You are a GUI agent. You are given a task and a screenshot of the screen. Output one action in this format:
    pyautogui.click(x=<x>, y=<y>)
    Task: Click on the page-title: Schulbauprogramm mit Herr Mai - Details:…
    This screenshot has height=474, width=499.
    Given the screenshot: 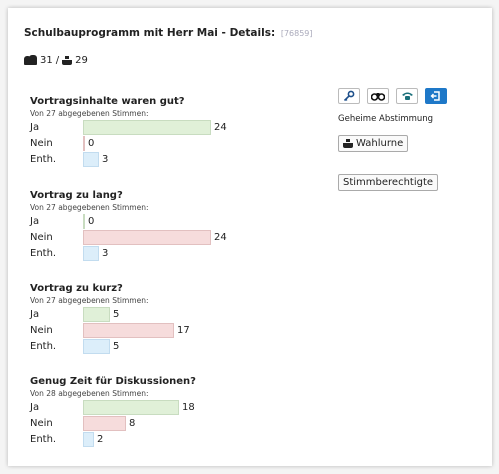 What is the action you would take?
    pyautogui.click(x=168, y=33)
    